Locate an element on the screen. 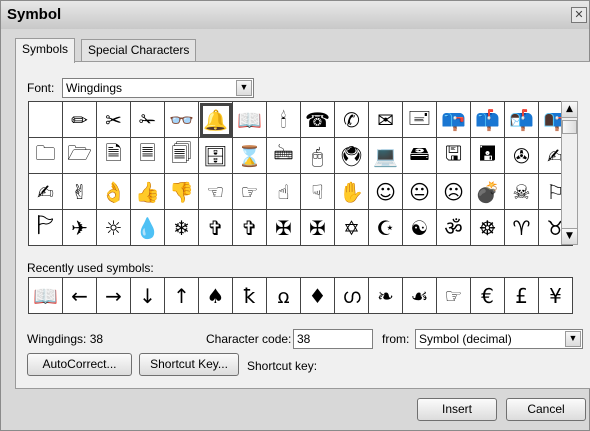 Image resolution: width=590 pixels, height=431 pixels. symbol-cell: ✏ is located at coordinates (80, 120).